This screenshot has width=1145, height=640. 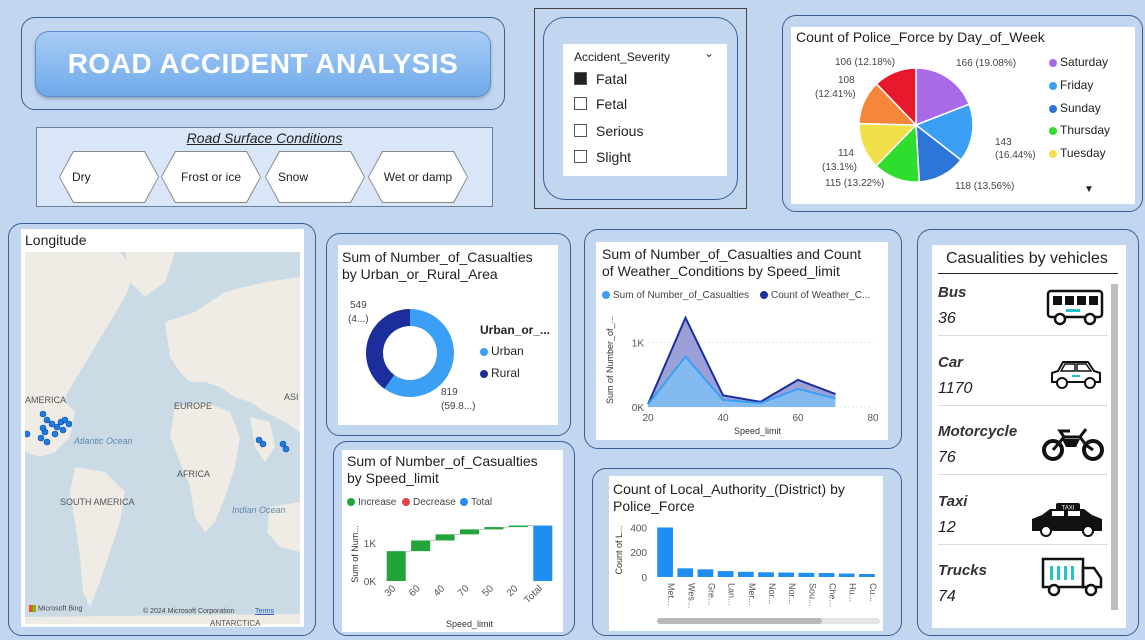 What do you see at coordinates (1023, 585) in the screenshot?
I see `vehicle-row-trucks: Trucks 74` at bounding box center [1023, 585].